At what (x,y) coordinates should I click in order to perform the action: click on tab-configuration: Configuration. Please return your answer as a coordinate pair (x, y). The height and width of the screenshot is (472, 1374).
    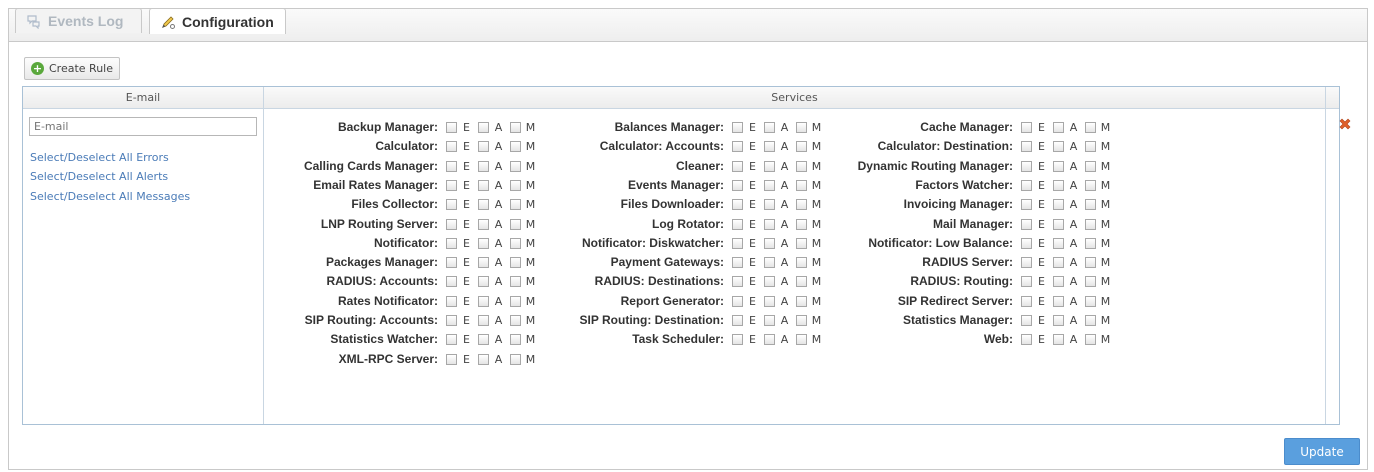
    Looking at the image, I should click on (217, 21).